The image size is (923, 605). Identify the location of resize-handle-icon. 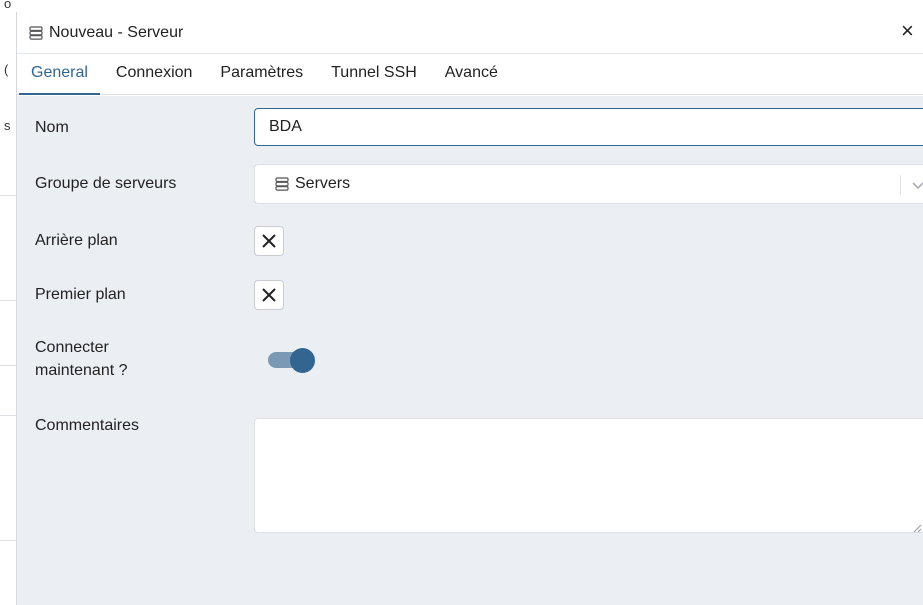
(917, 526).